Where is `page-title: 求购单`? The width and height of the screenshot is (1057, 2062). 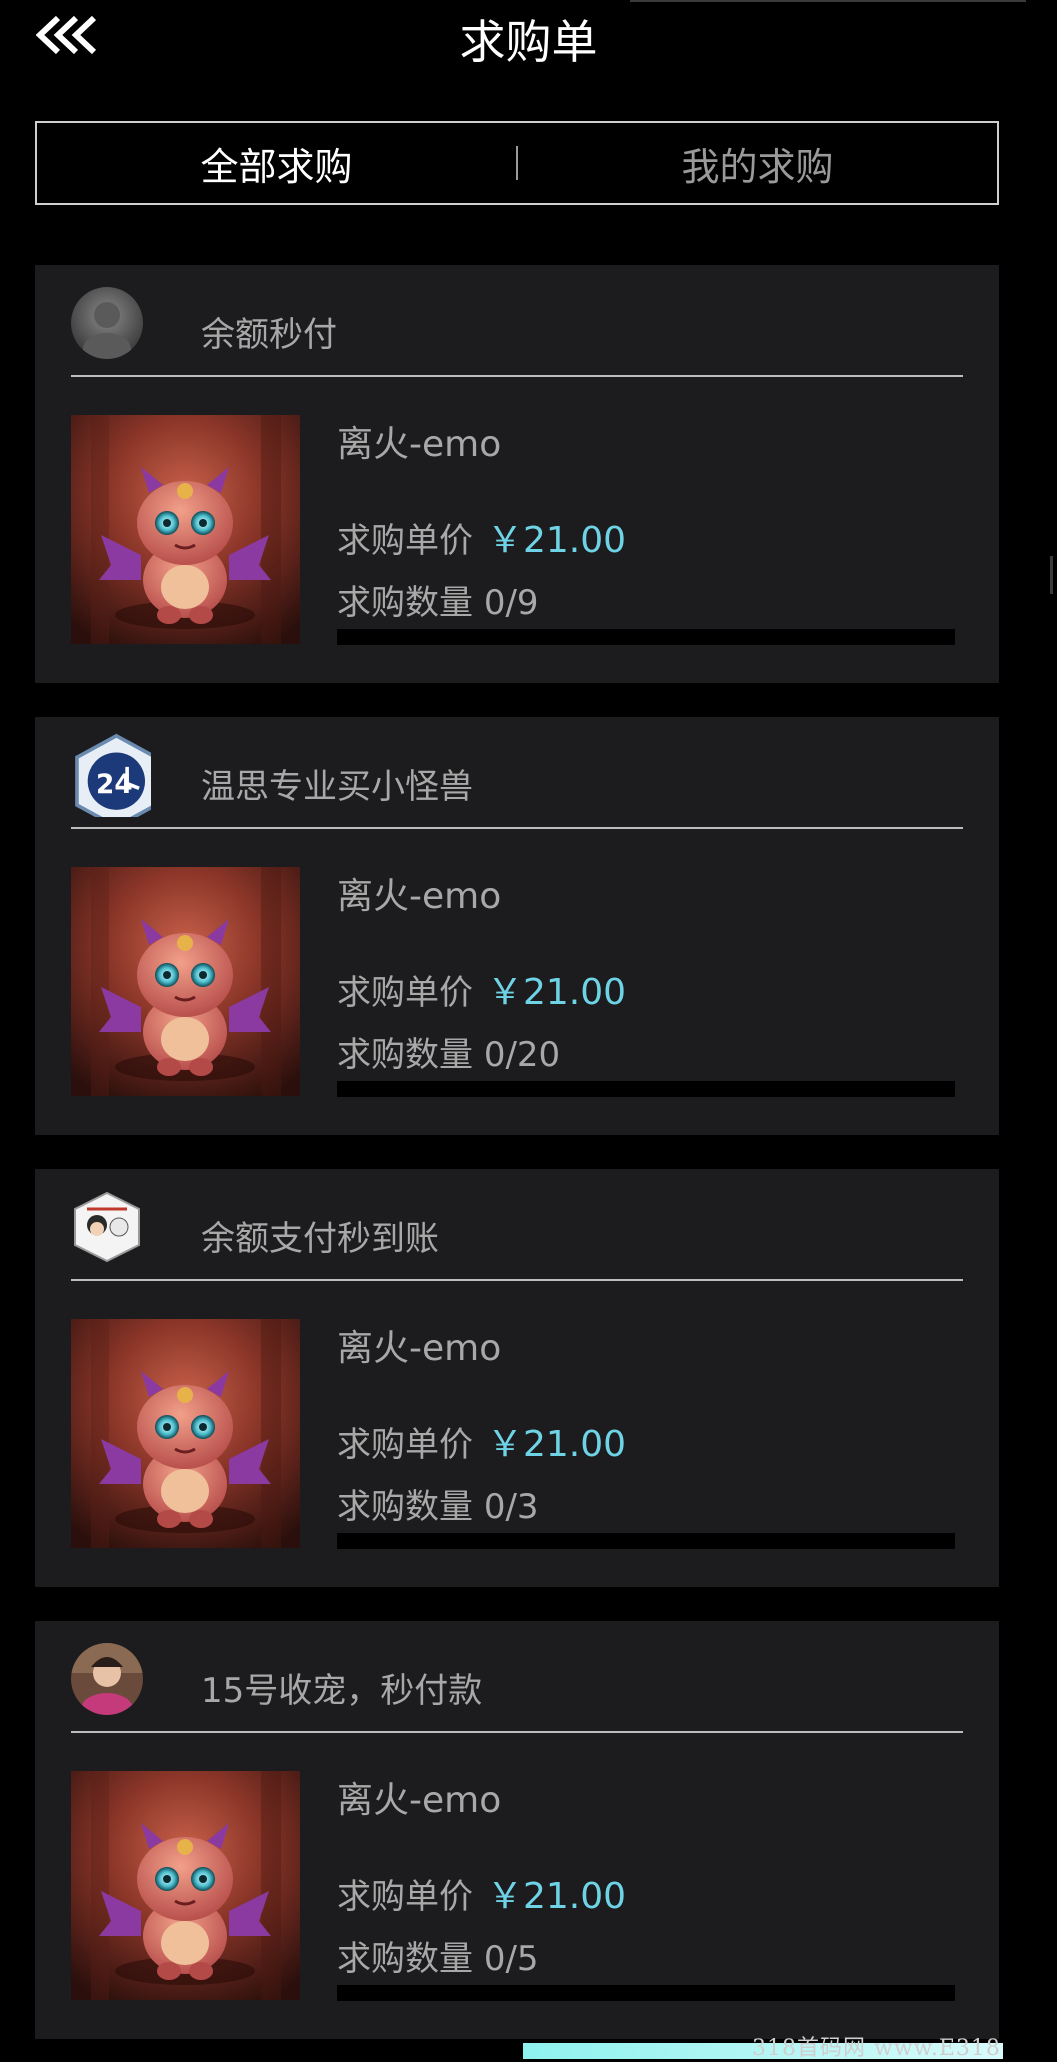 page-title: 求购单 is located at coordinates (528, 42).